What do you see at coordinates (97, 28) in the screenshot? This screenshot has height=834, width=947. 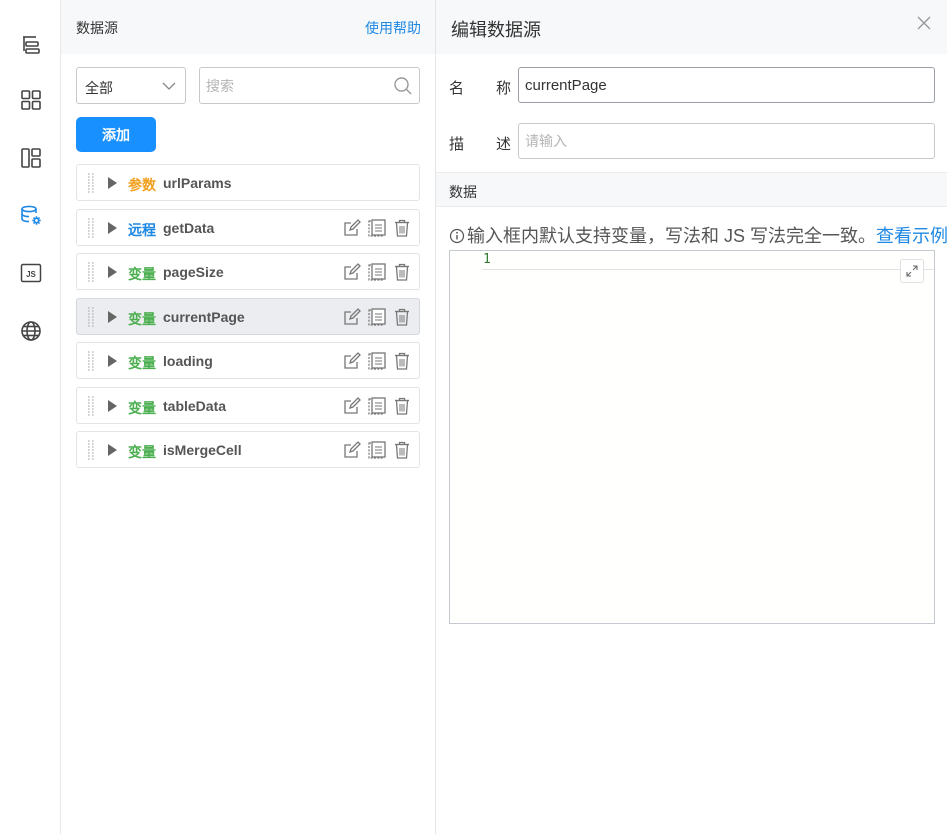 I see `panel-title: 数据源` at bounding box center [97, 28].